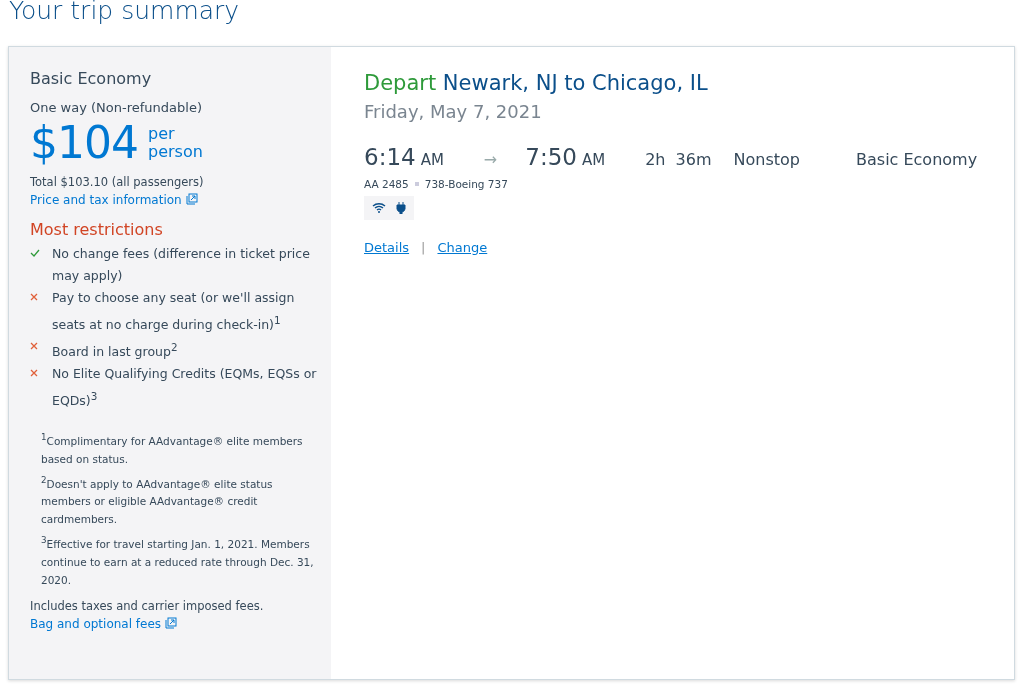 The image size is (1024, 691). Describe the element at coordinates (115, 351) in the screenshot. I see `restriction-text: Board in last group$^{2}$` at that location.